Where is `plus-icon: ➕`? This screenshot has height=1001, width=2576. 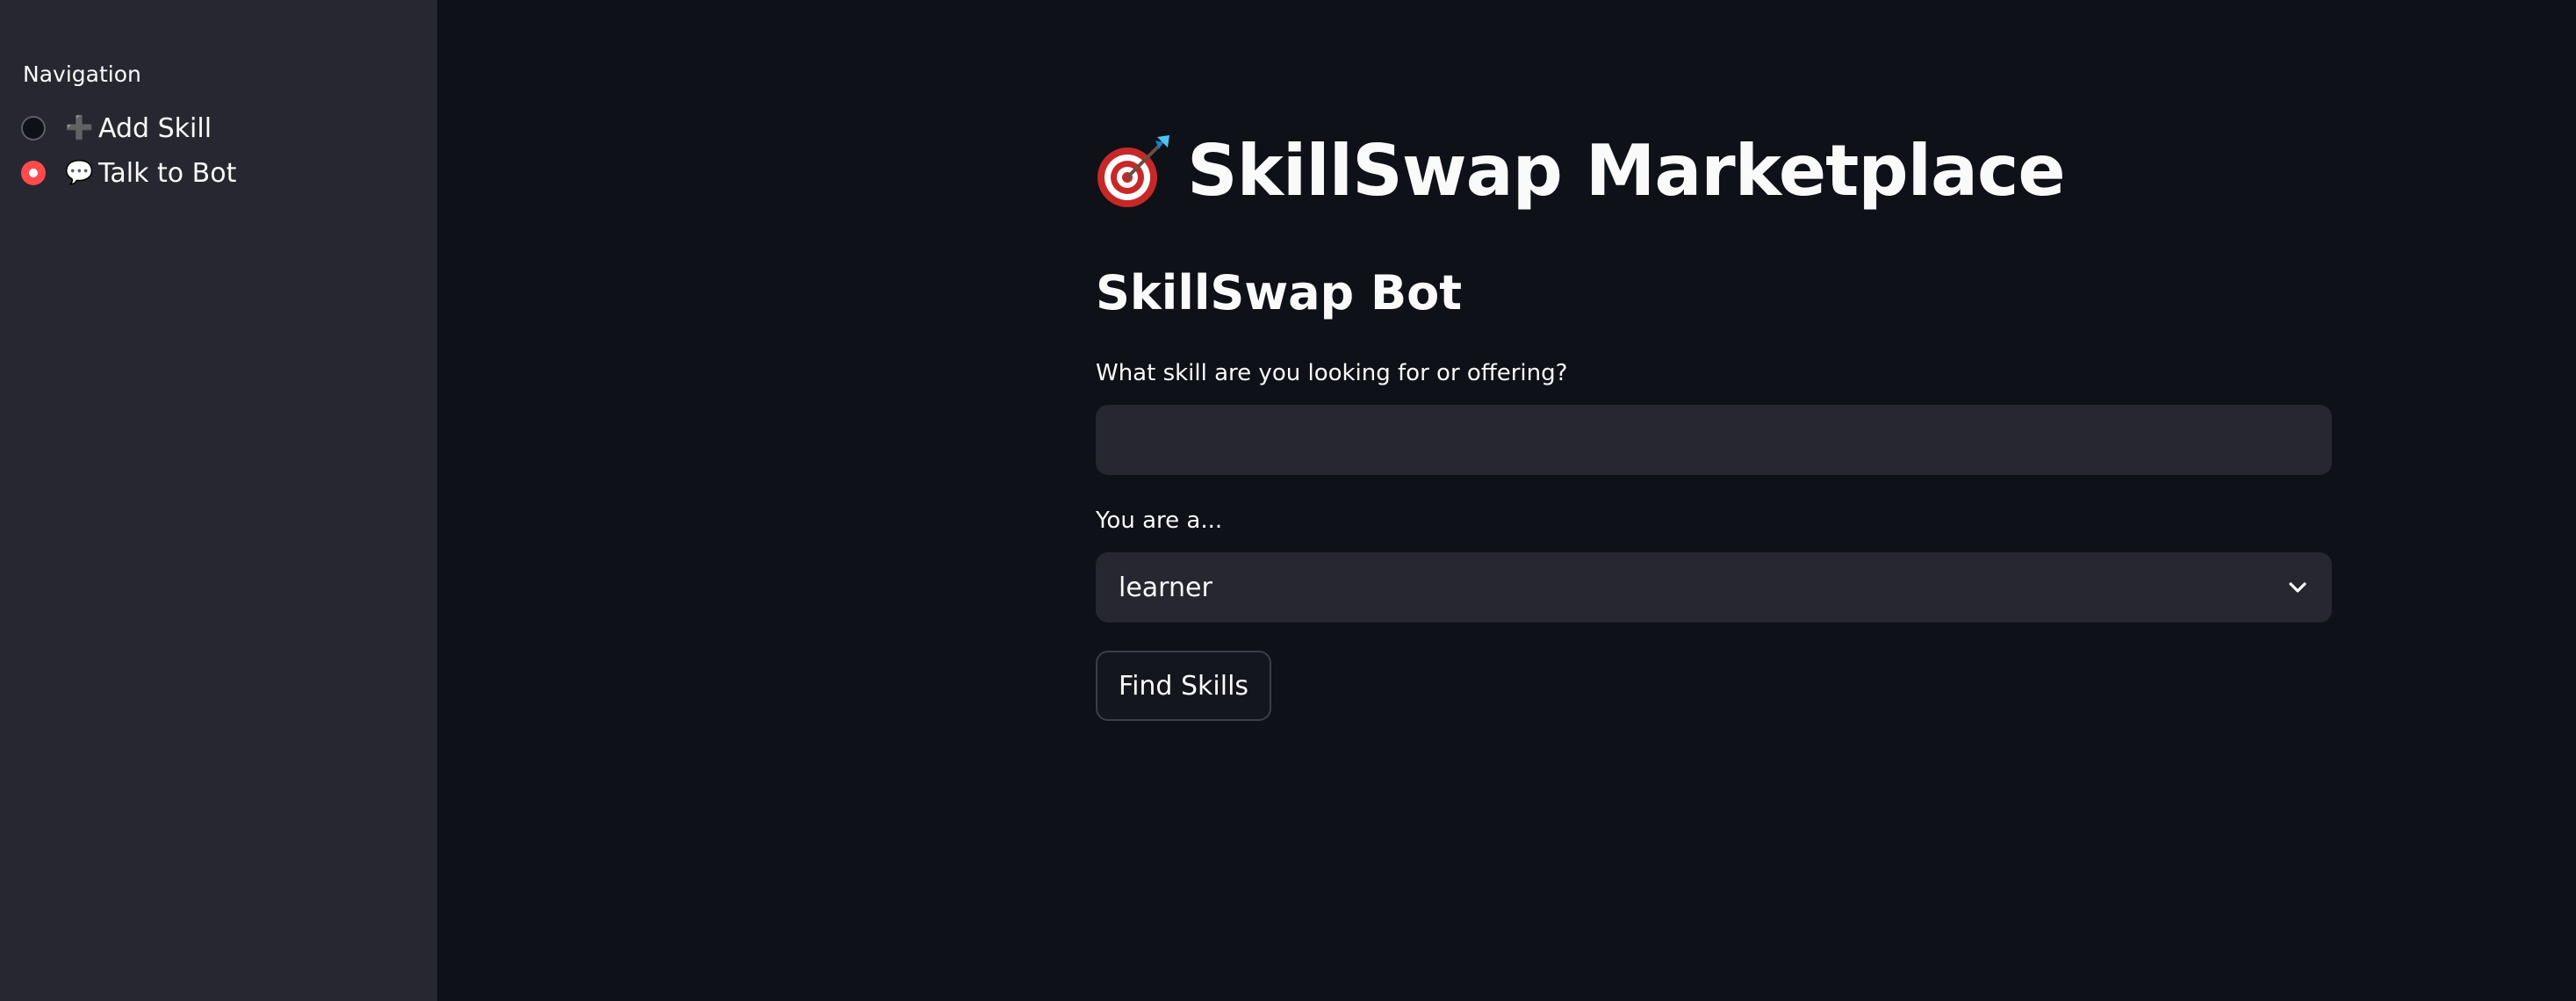 plus-icon: ➕ is located at coordinates (79, 128).